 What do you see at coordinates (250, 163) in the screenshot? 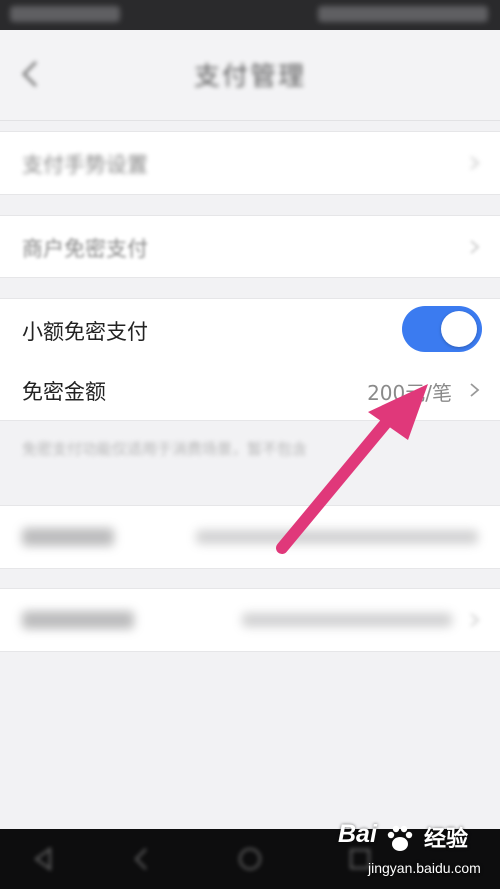
I see `row-payment-settings: 支付手势设置` at bounding box center [250, 163].